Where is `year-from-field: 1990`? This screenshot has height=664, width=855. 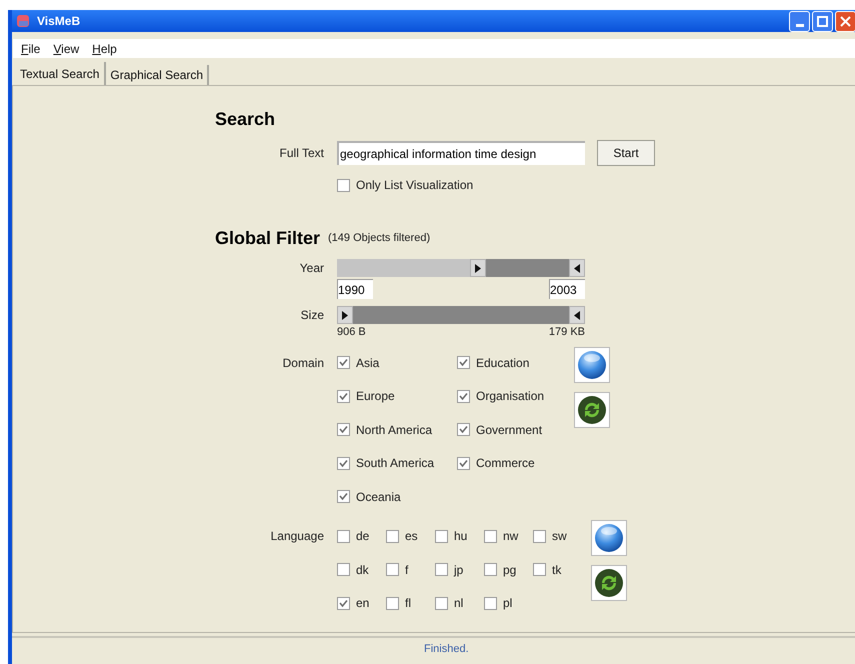 year-from-field: 1990 is located at coordinates (355, 289).